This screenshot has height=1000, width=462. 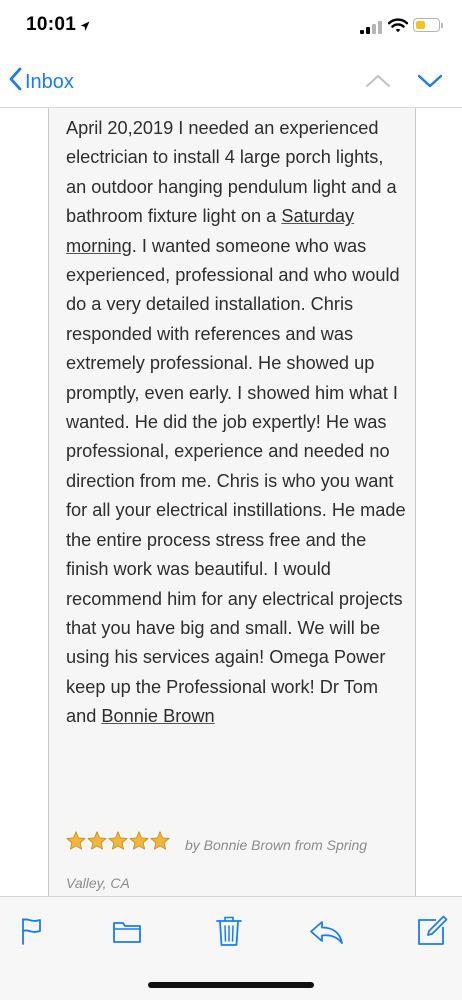 I want to click on chevron-up-icon, so click(x=378, y=83).